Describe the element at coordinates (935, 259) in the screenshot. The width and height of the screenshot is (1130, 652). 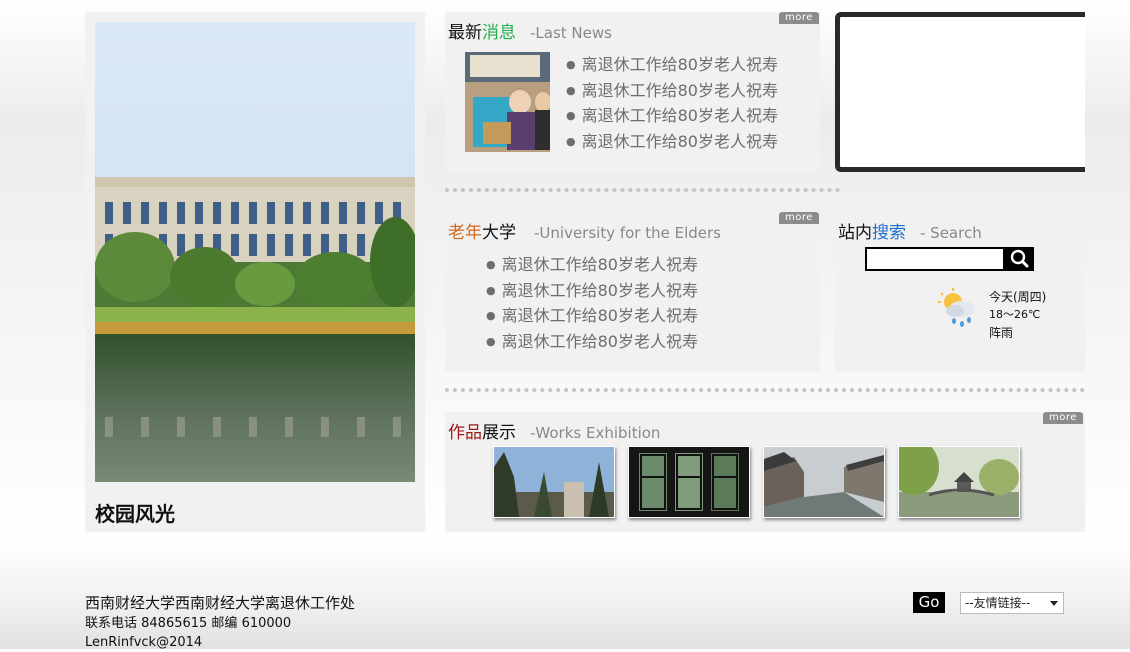
I see `search-input` at that location.